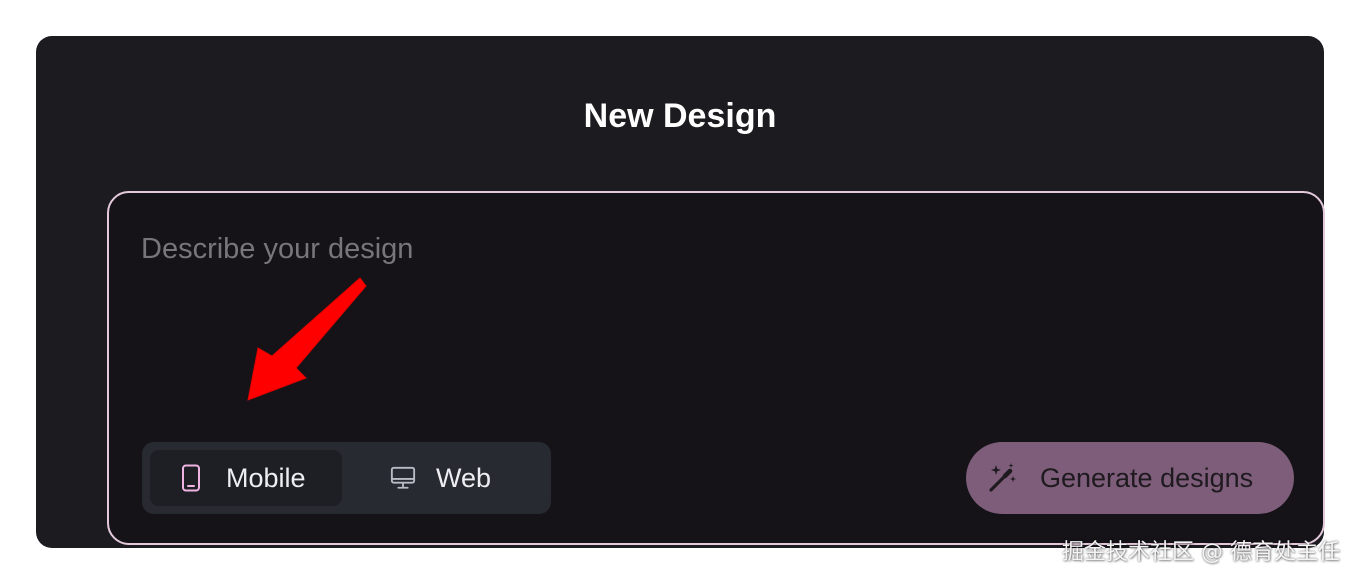 The image size is (1360, 584). Describe the element at coordinates (464, 477) in the screenshot. I see `web-option-label: Web` at that location.